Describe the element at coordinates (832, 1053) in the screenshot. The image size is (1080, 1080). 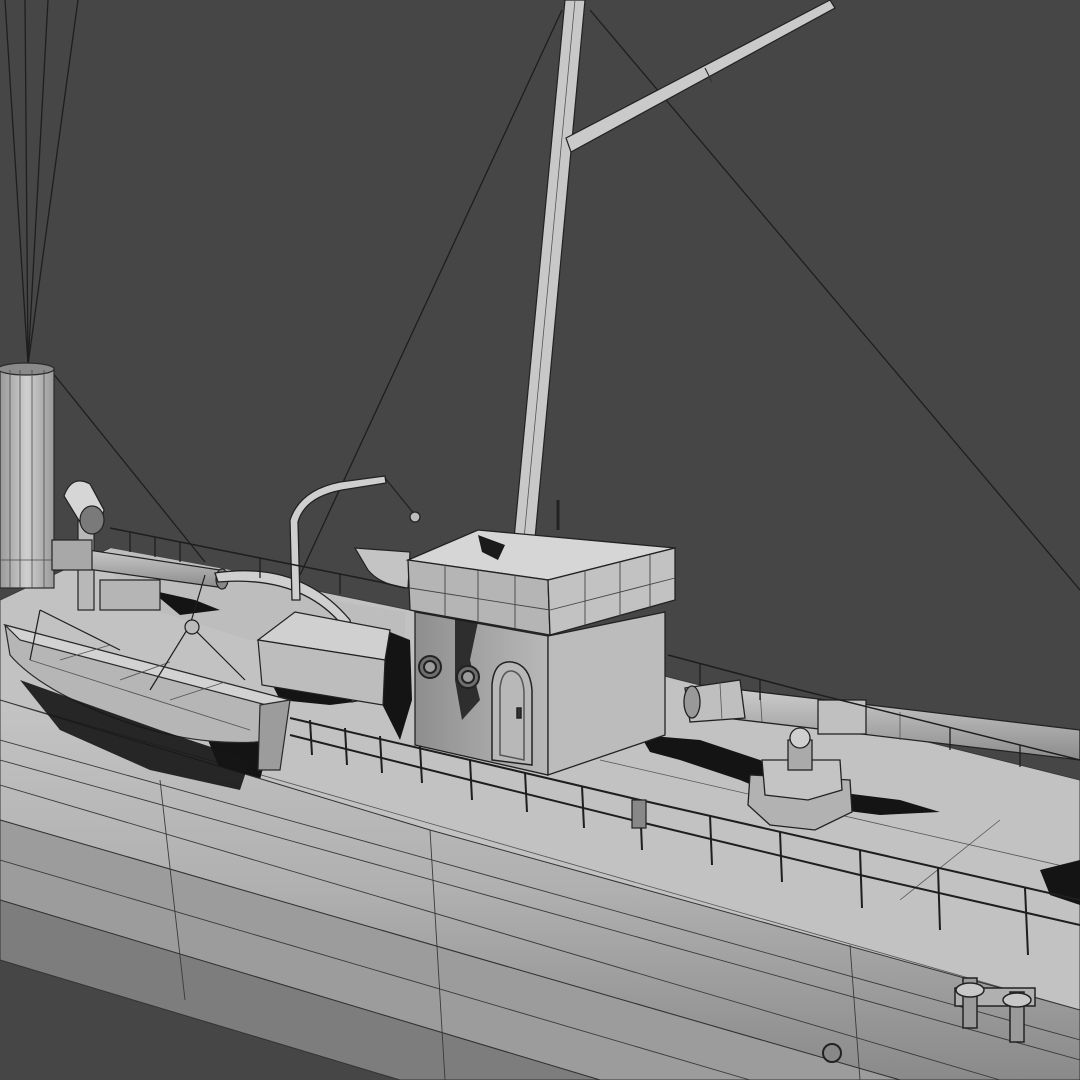
I see `hull-porthole` at that location.